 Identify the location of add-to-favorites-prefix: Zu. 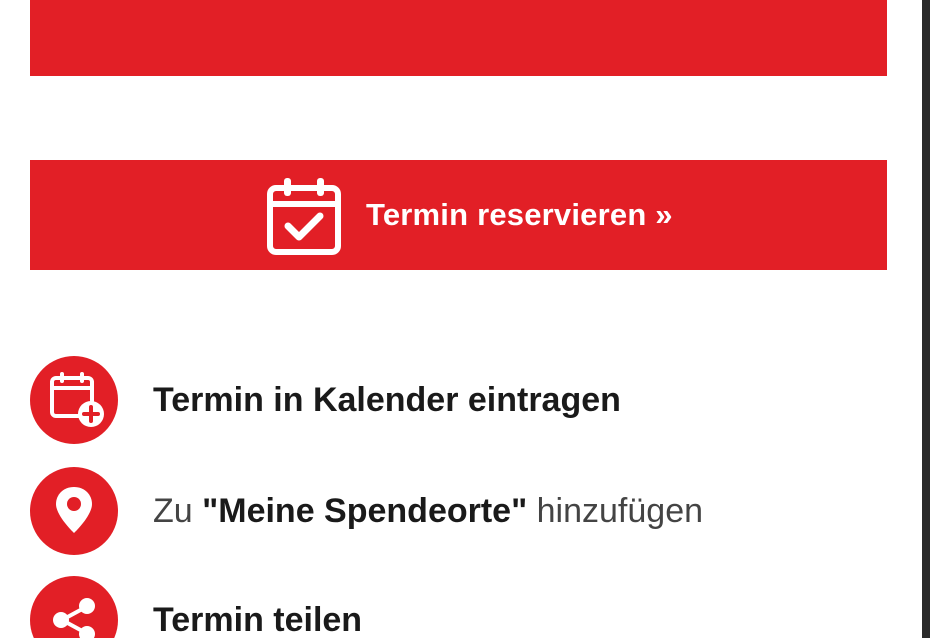
(178, 511).